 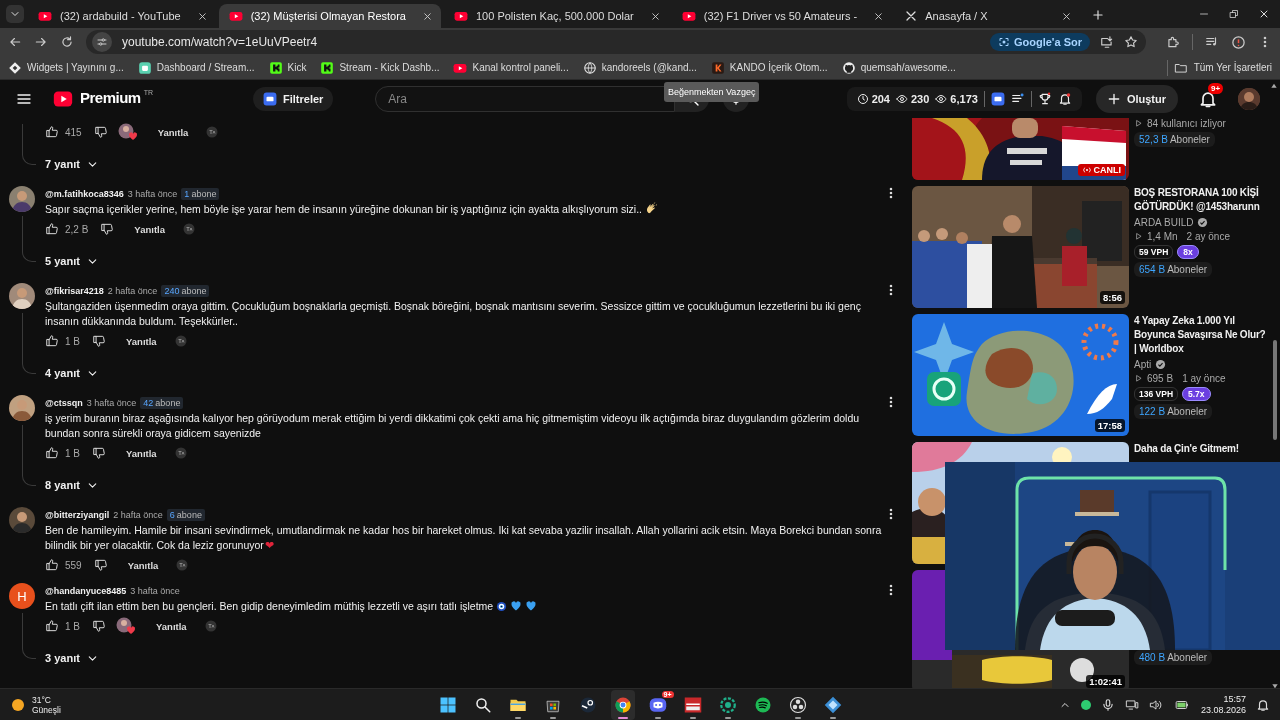 What do you see at coordinates (42, 699) in the screenshot?
I see `temperature: 31°C` at bounding box center [42, 699].